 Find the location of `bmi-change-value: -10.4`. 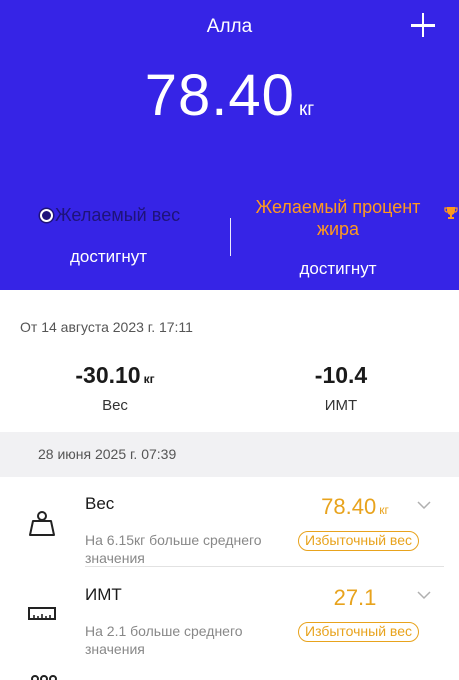

bmi-change-value: -10.4 is located at coordinates (341, 375).